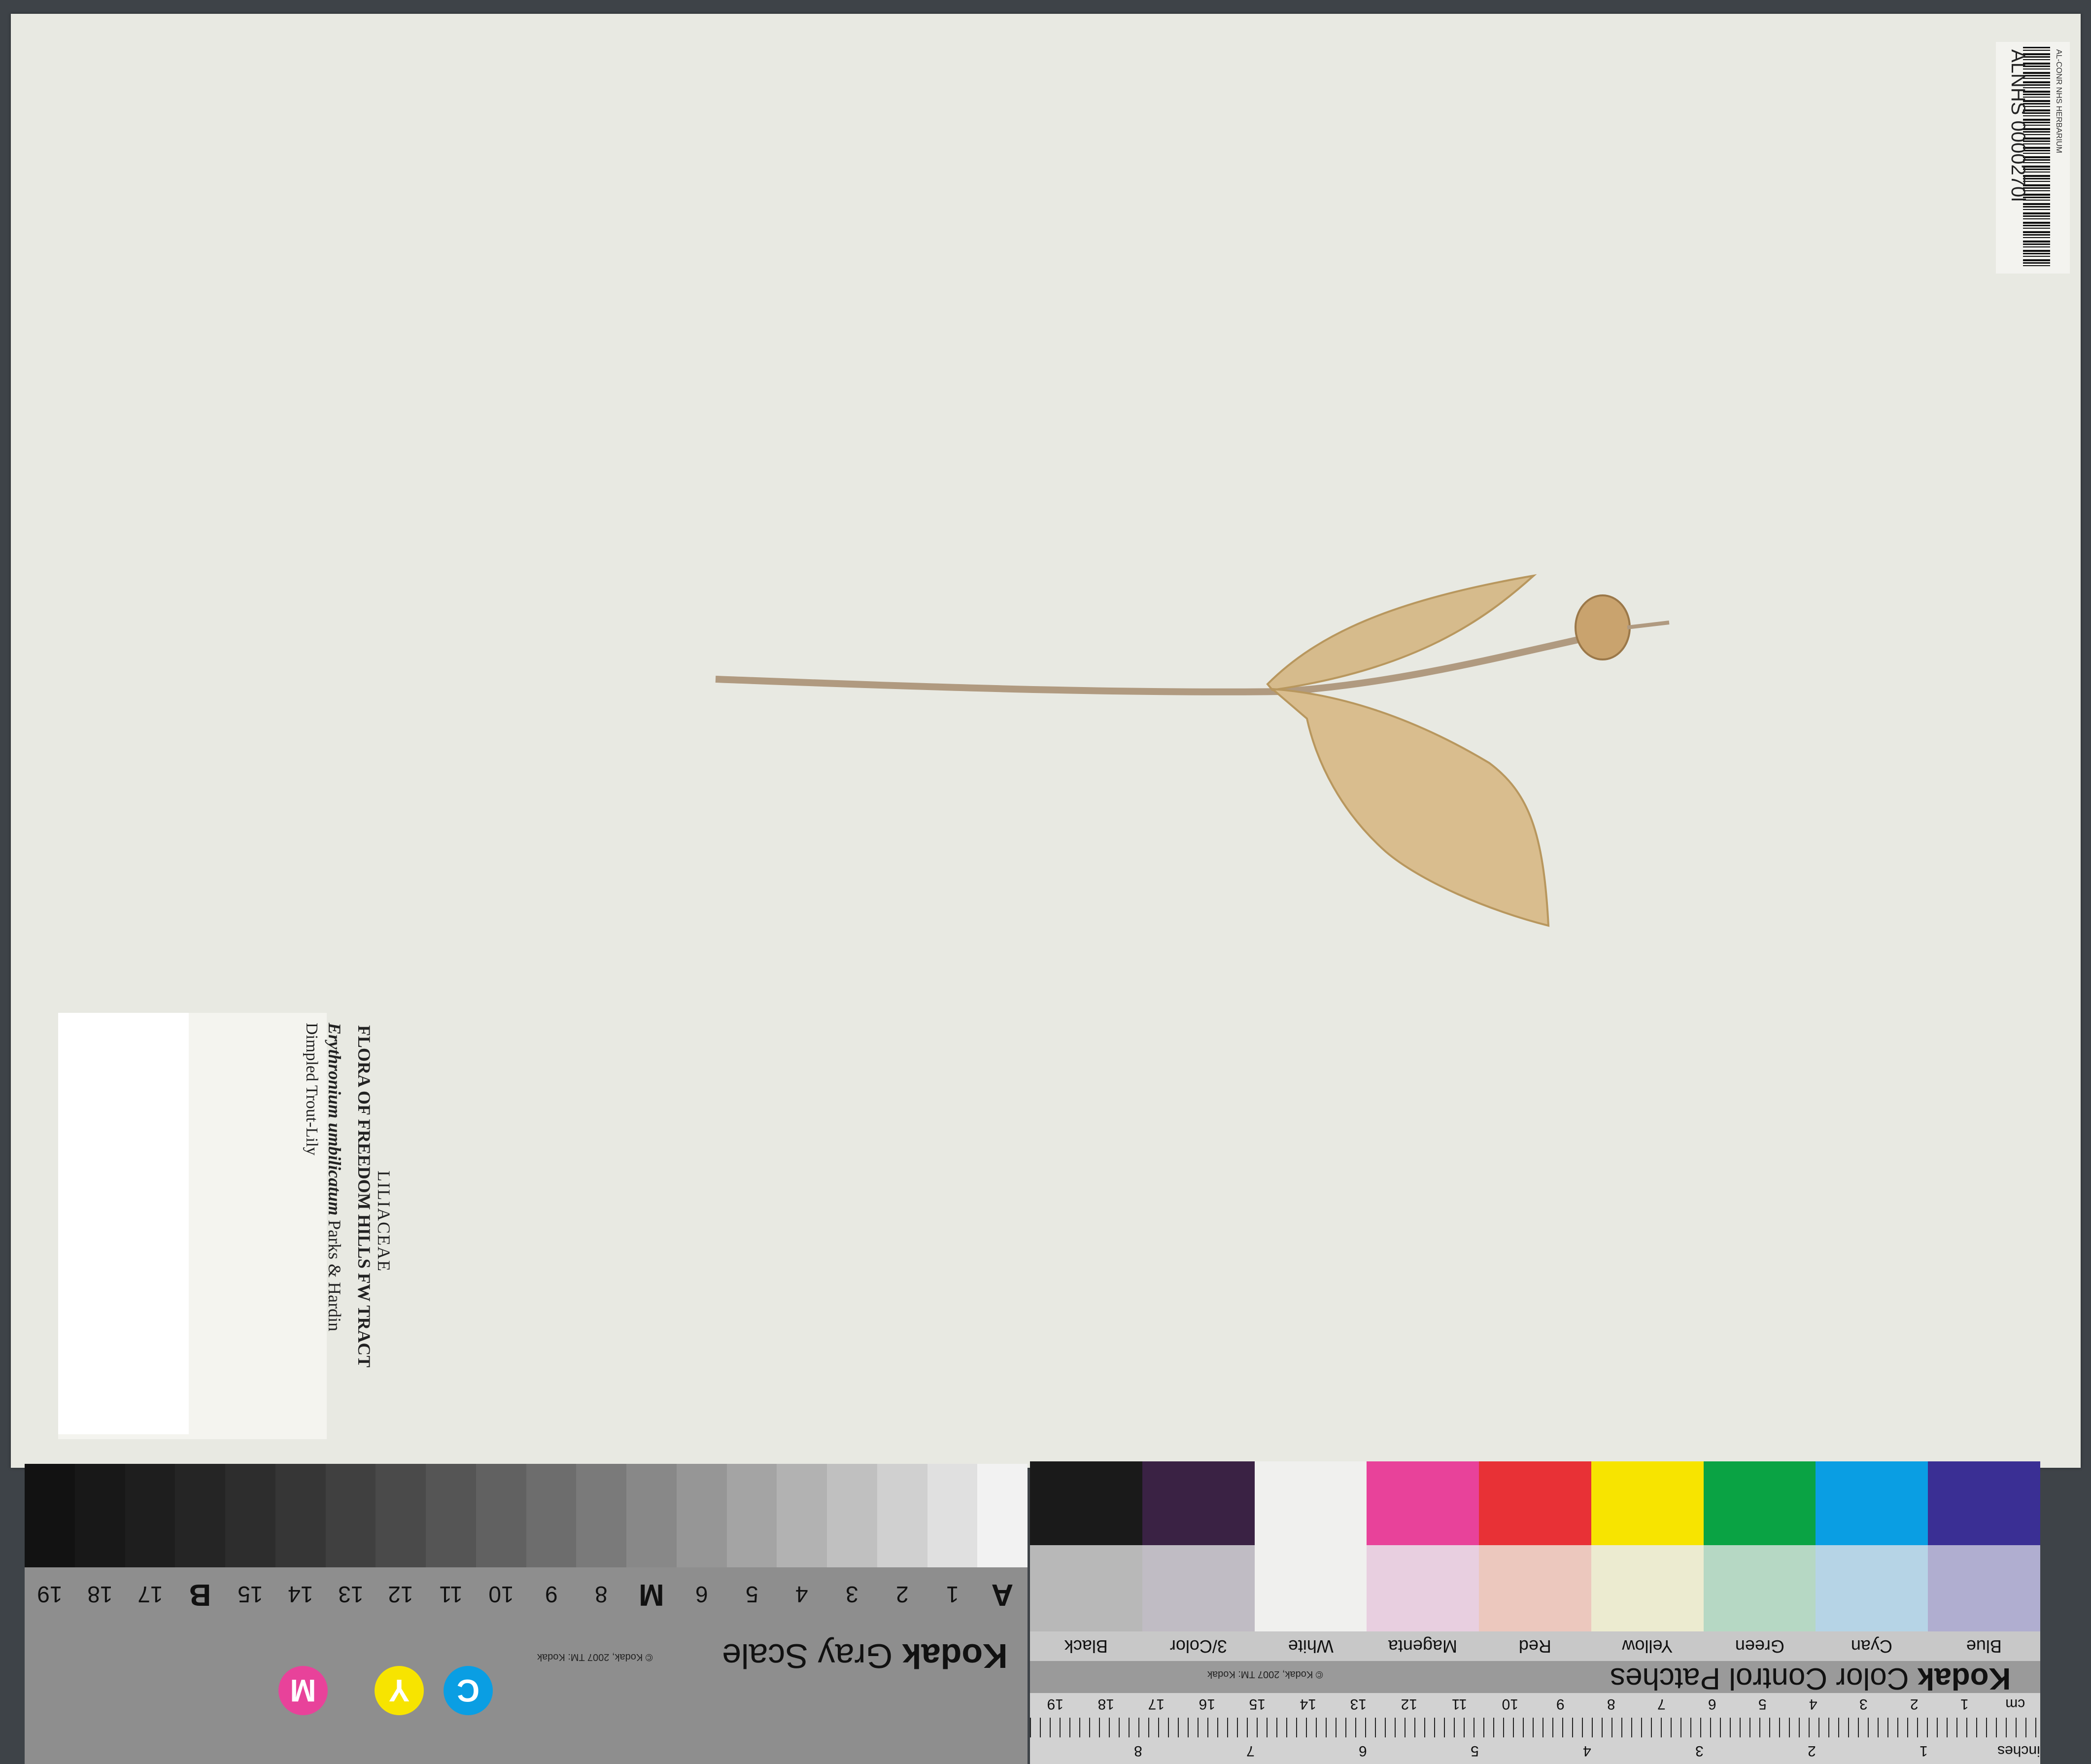 The image size is (2091, 1764). I want to click on gray-steps, so click(526, 1515).